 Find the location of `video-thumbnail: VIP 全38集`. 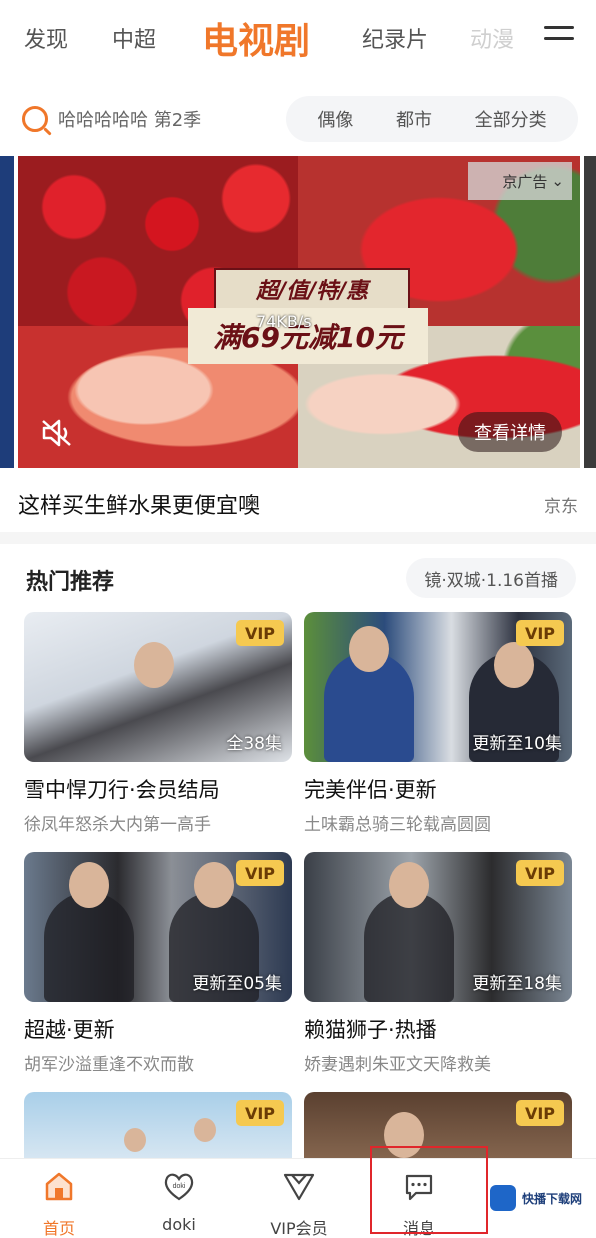

video-thumbnail: VIP 全38集 is located at coordinates (158, 687).